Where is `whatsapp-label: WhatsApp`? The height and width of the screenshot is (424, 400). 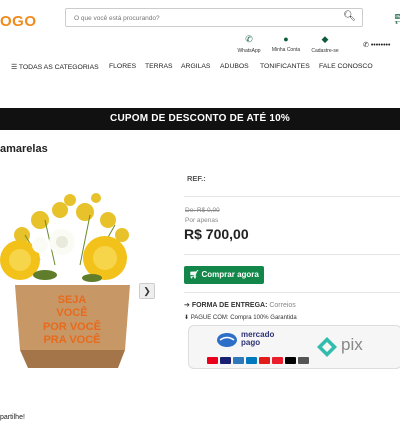
whatsapp-label: WhatsApp is located at coordinates (249, 51).